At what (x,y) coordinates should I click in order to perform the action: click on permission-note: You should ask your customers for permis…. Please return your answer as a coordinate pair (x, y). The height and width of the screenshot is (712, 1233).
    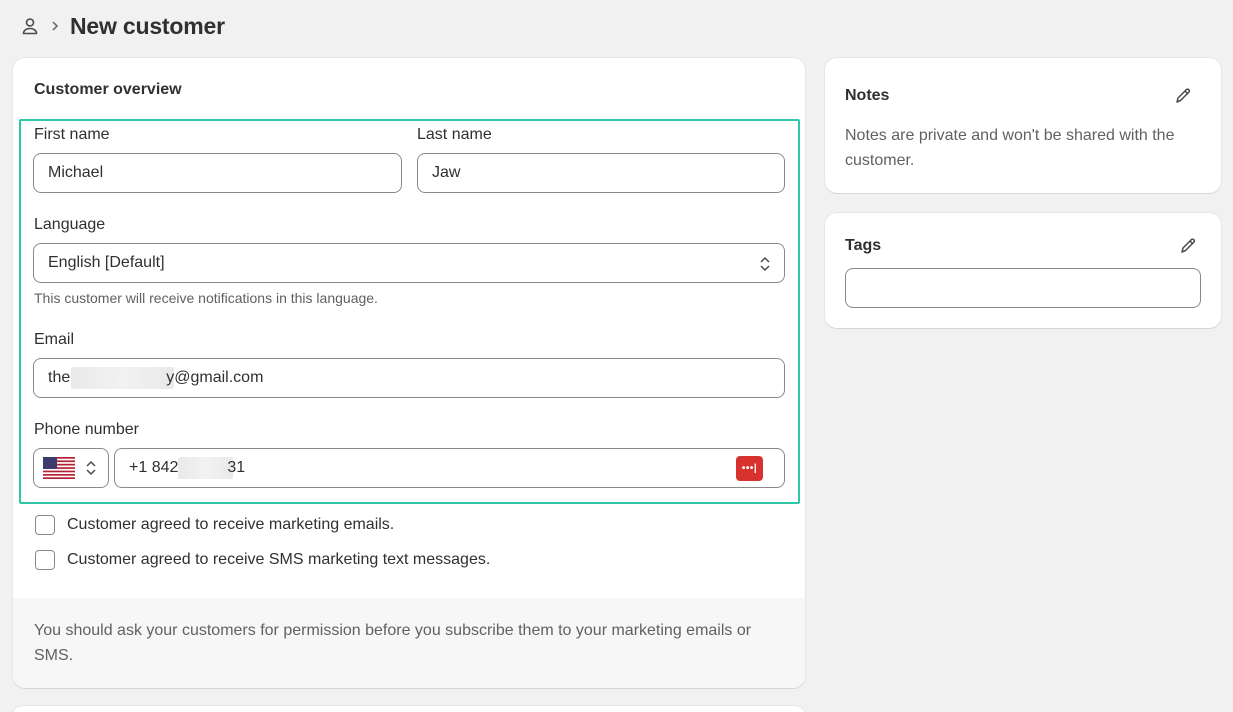
    Looking at the image, I should click on (393, 643).